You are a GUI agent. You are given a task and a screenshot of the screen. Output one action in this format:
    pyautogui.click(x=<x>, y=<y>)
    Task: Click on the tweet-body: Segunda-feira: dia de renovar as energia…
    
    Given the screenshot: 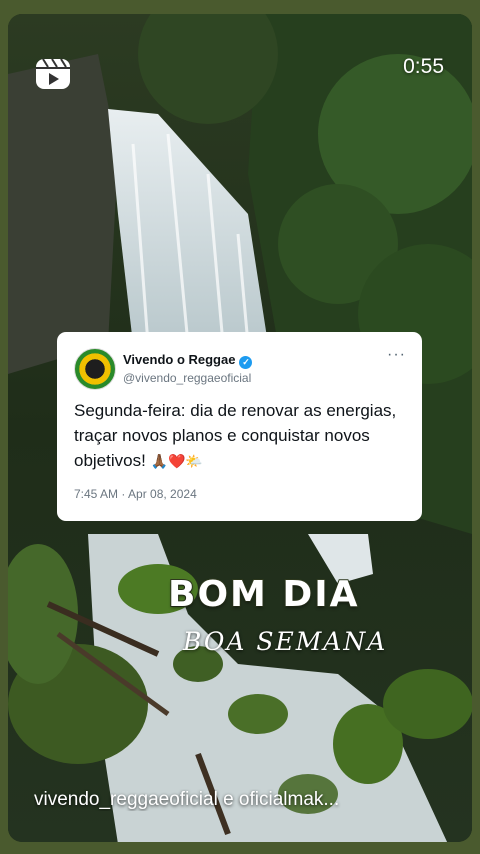 What is the action you would take?
    pyautogui.click(x=235, y=435)
    